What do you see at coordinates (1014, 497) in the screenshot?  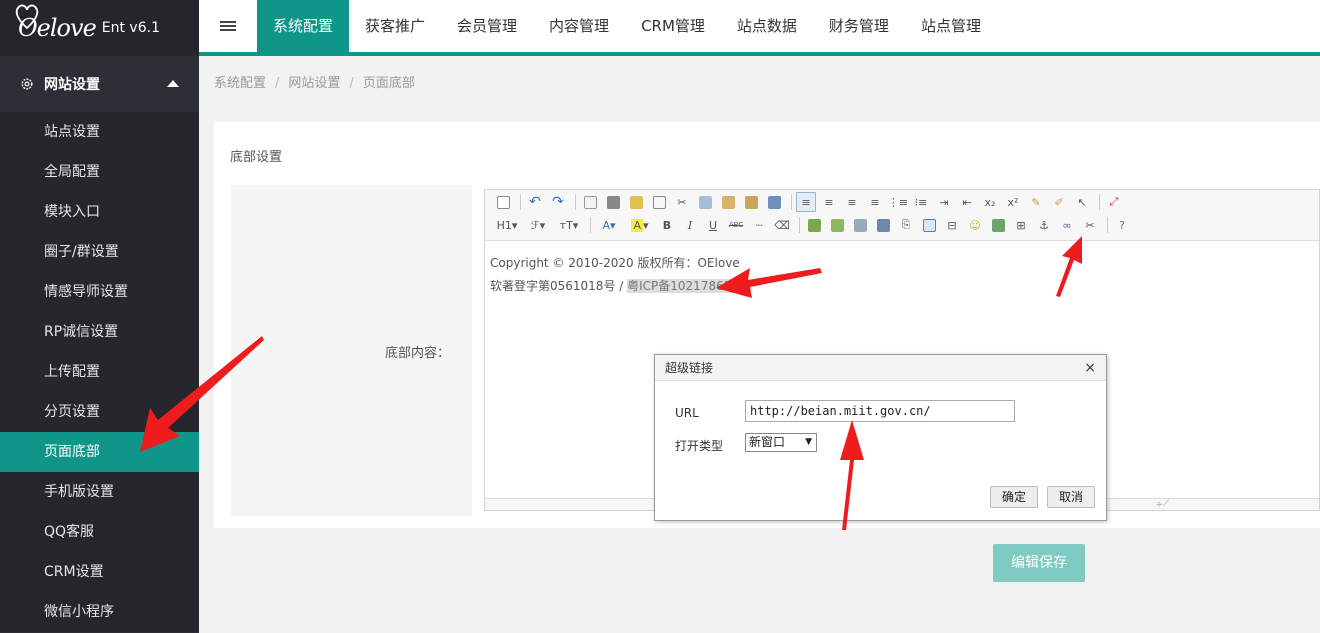 I see `ok-button: 确定` at bounding box center [1014, 497].